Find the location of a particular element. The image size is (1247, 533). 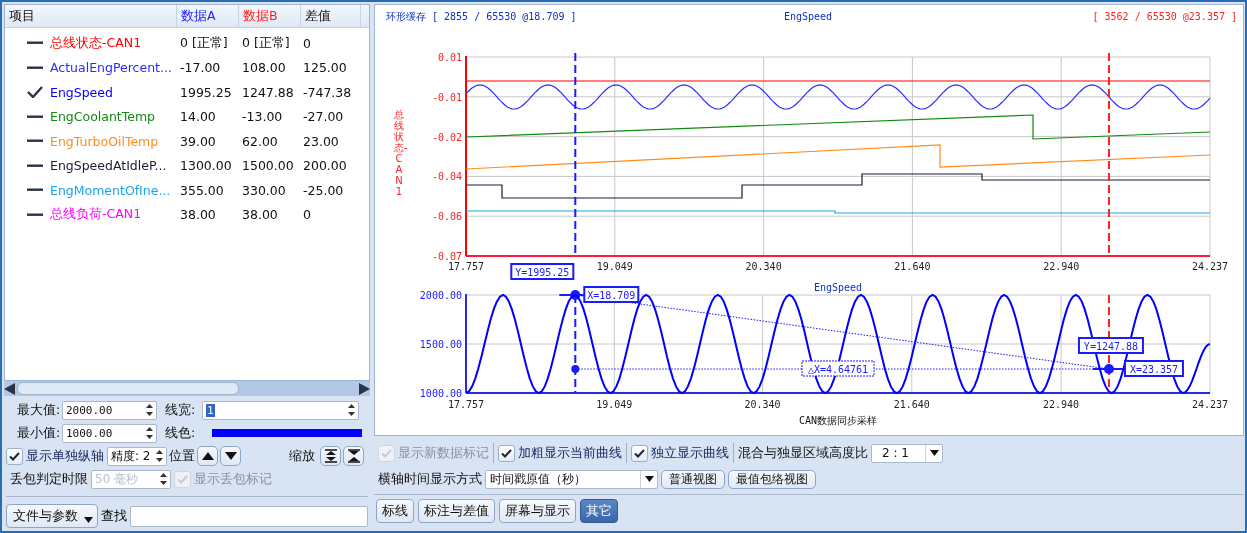

table-cell-text: -27.00 is located at coordinates (323, 117).